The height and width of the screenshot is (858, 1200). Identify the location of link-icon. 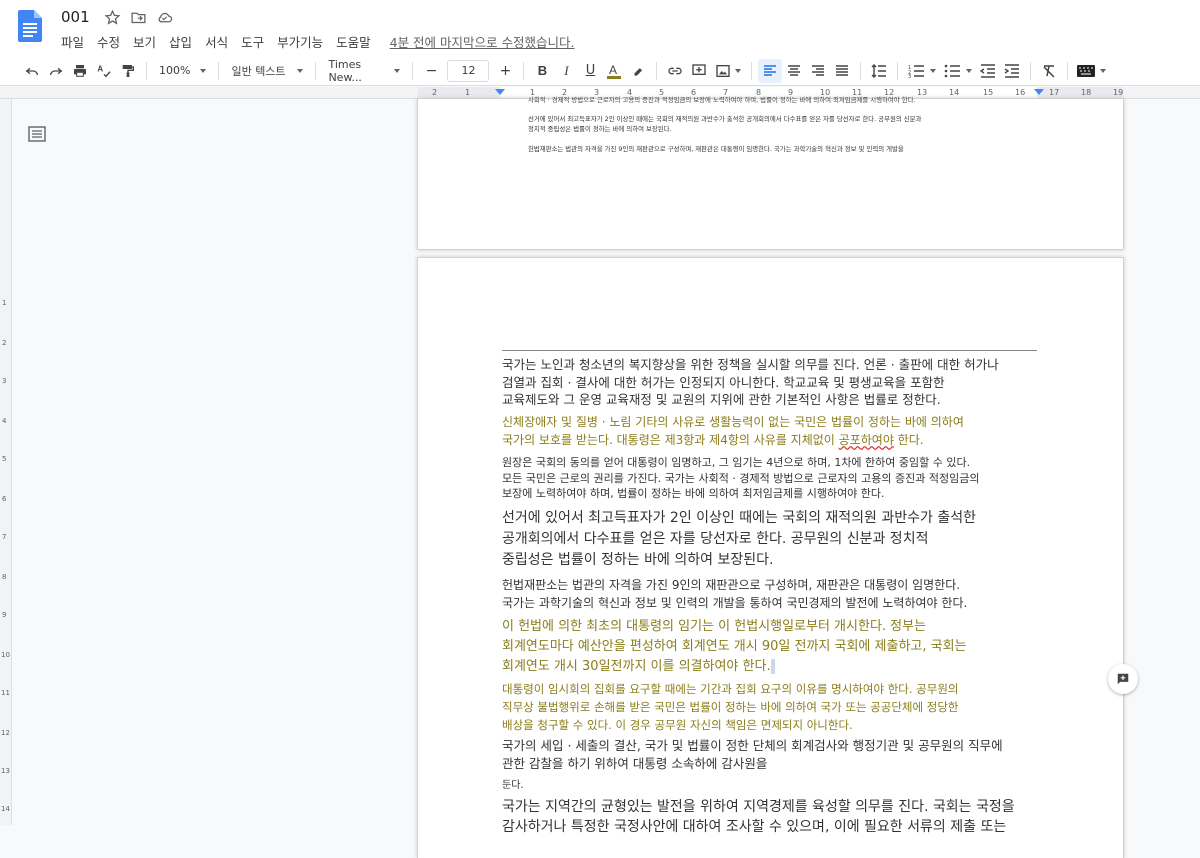
(675, 71).